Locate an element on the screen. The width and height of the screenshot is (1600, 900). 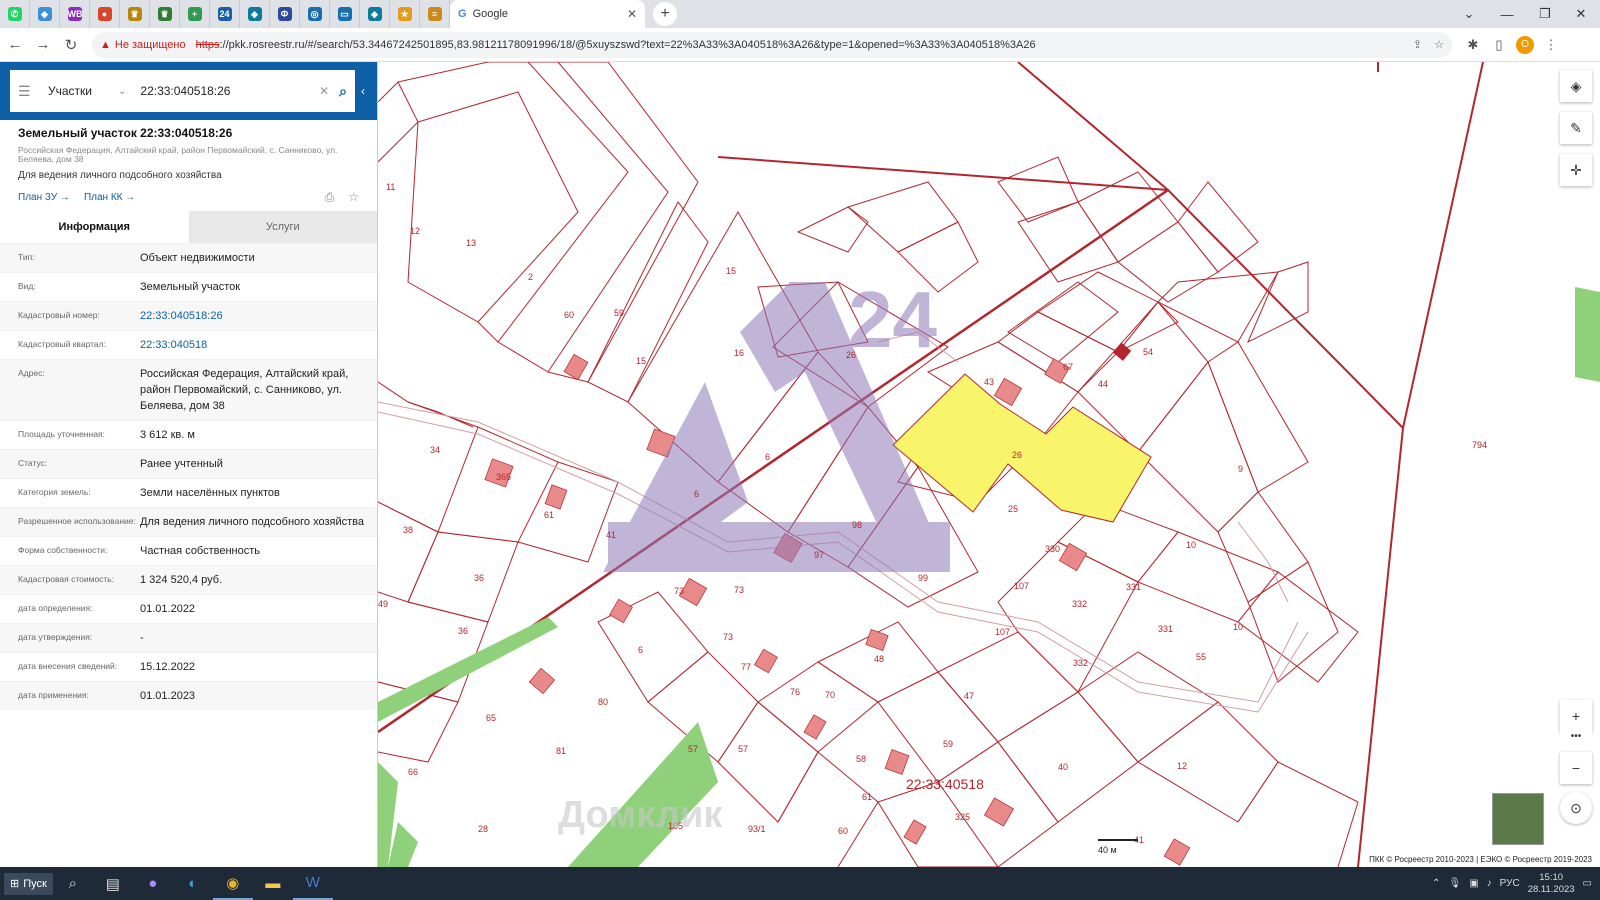
info-row: Вид: Земельный участок is located at coordinates (188, 286).